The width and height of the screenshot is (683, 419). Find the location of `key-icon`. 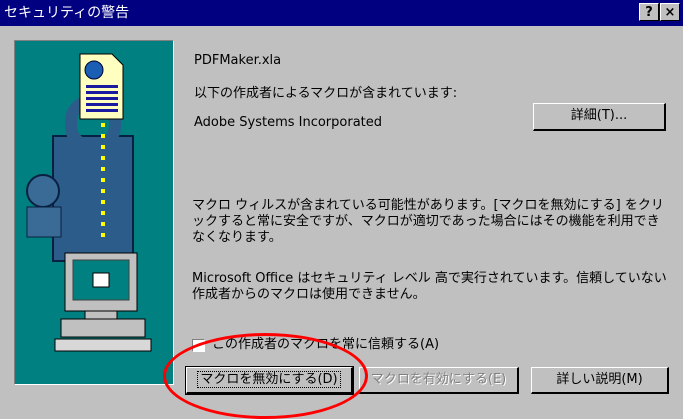

key-icon is located at coordinates (43, 191).